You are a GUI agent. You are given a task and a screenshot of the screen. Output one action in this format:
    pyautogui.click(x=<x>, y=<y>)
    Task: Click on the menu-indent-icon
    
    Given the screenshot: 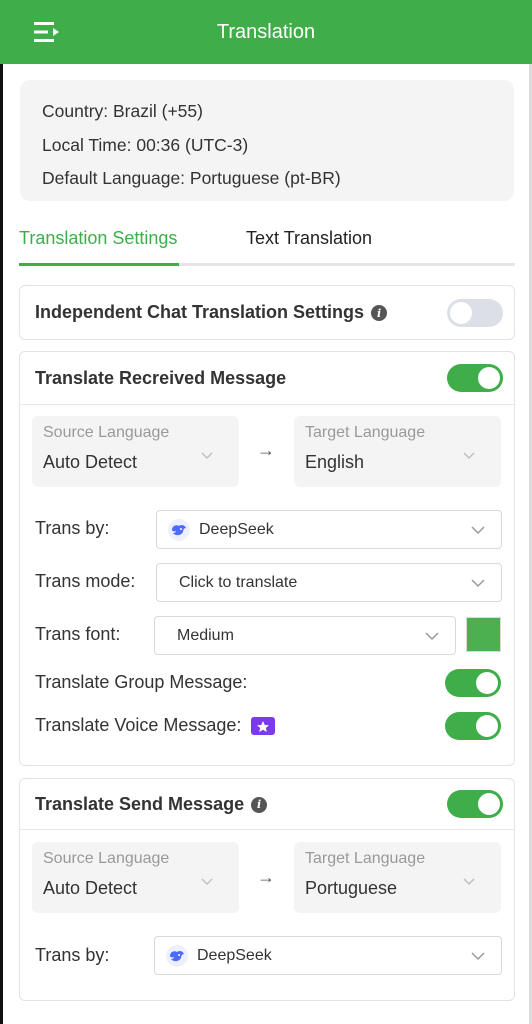 What is the action you would take?
    pyautogui.click(x=48, y=32)
    